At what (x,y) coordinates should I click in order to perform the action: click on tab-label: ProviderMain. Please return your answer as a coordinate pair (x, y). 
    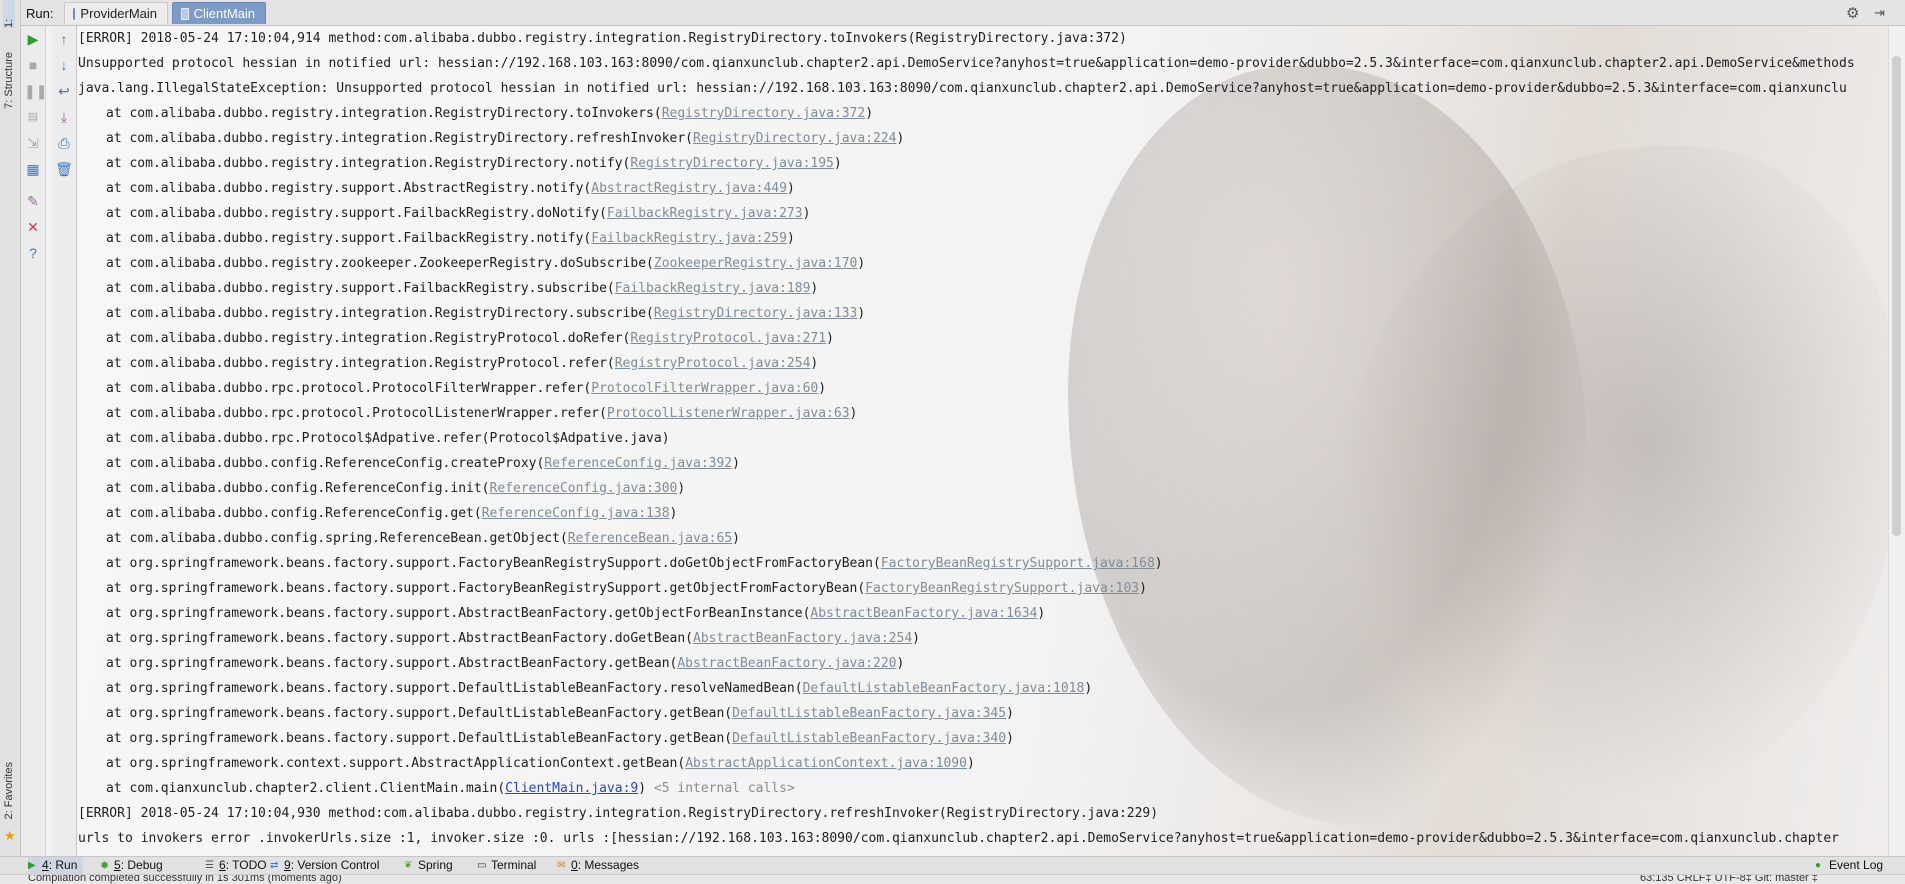
    Looking at the image, I should click on (118, 13).